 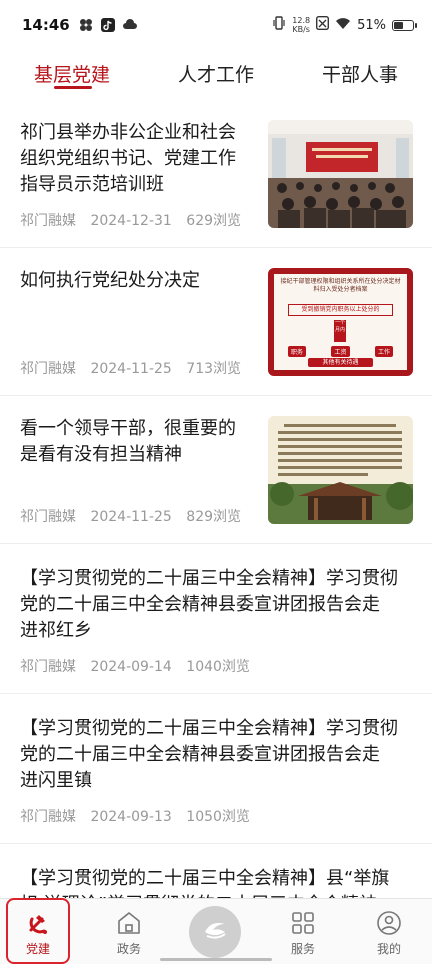 What do you see at coordinates (340, 331) in the screenshot?
I see `thumb-column: 一个月内` at bounding box center [340, 331].